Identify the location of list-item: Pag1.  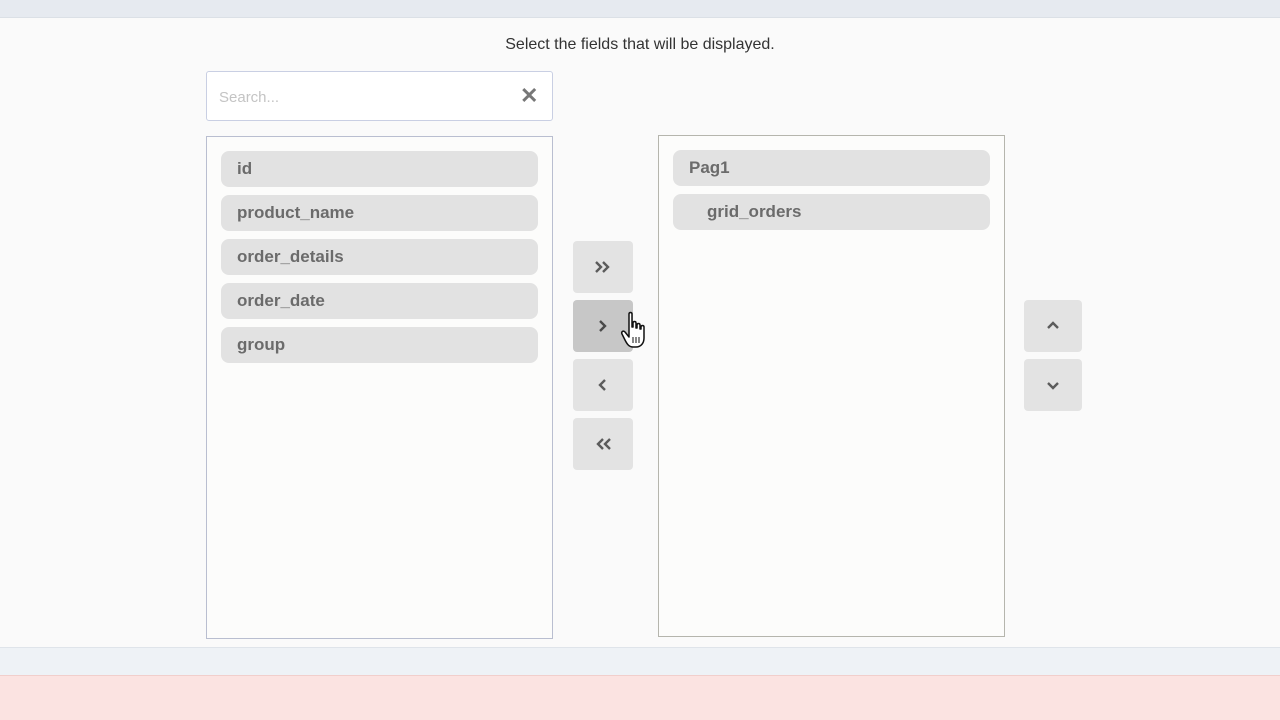
(831, 168).